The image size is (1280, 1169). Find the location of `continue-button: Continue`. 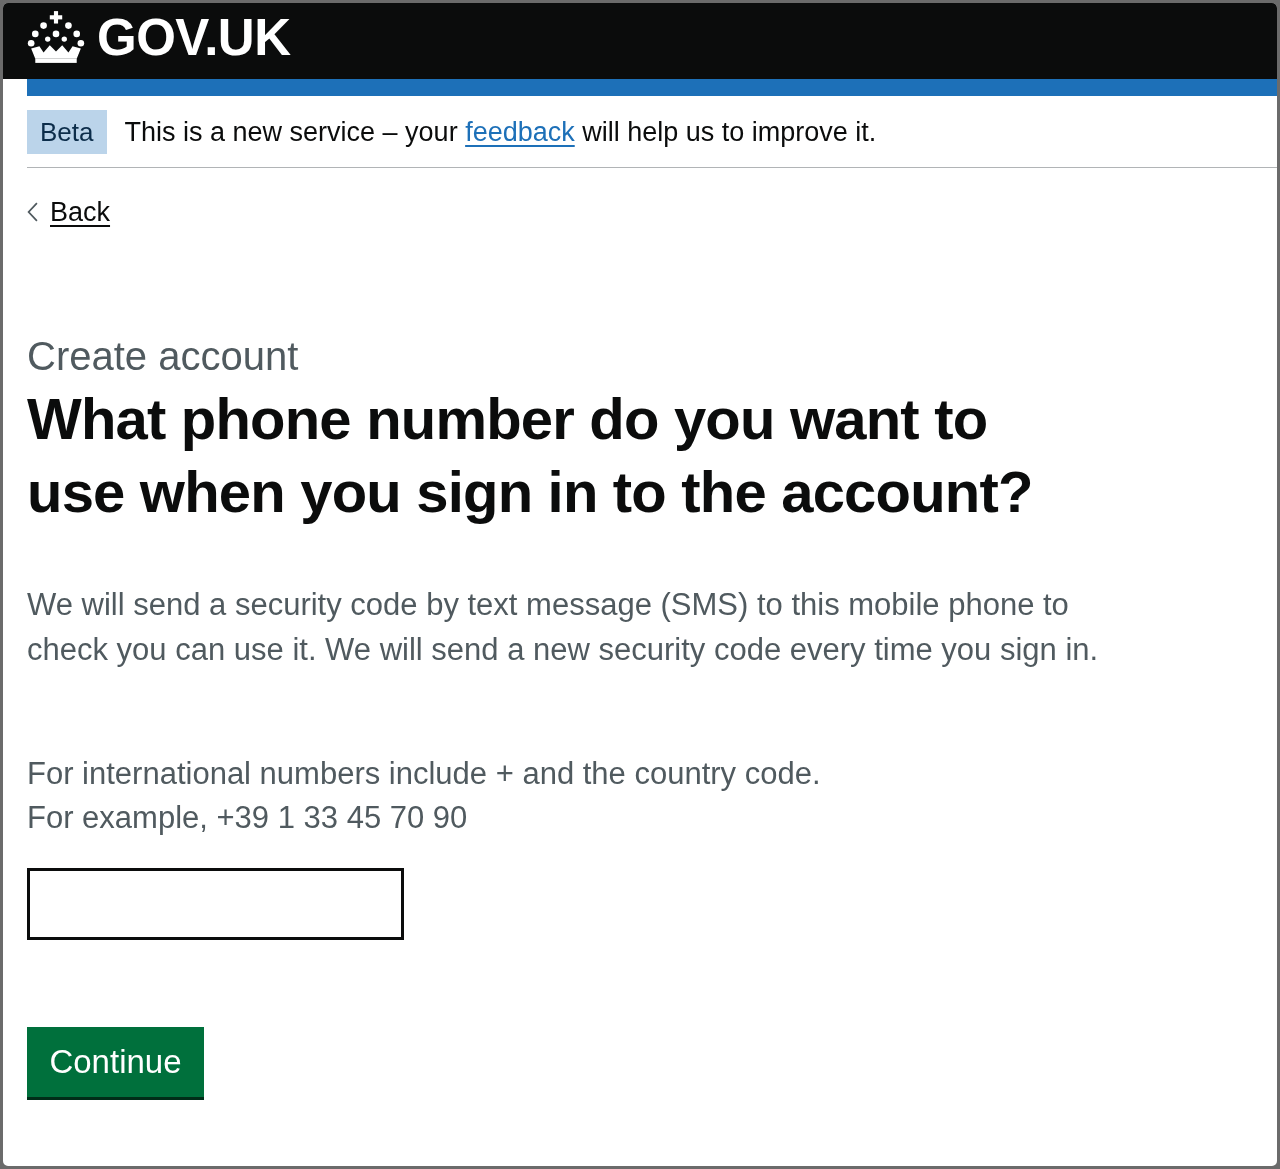

continue-button: Continue is located at coordinates (115, 1062).